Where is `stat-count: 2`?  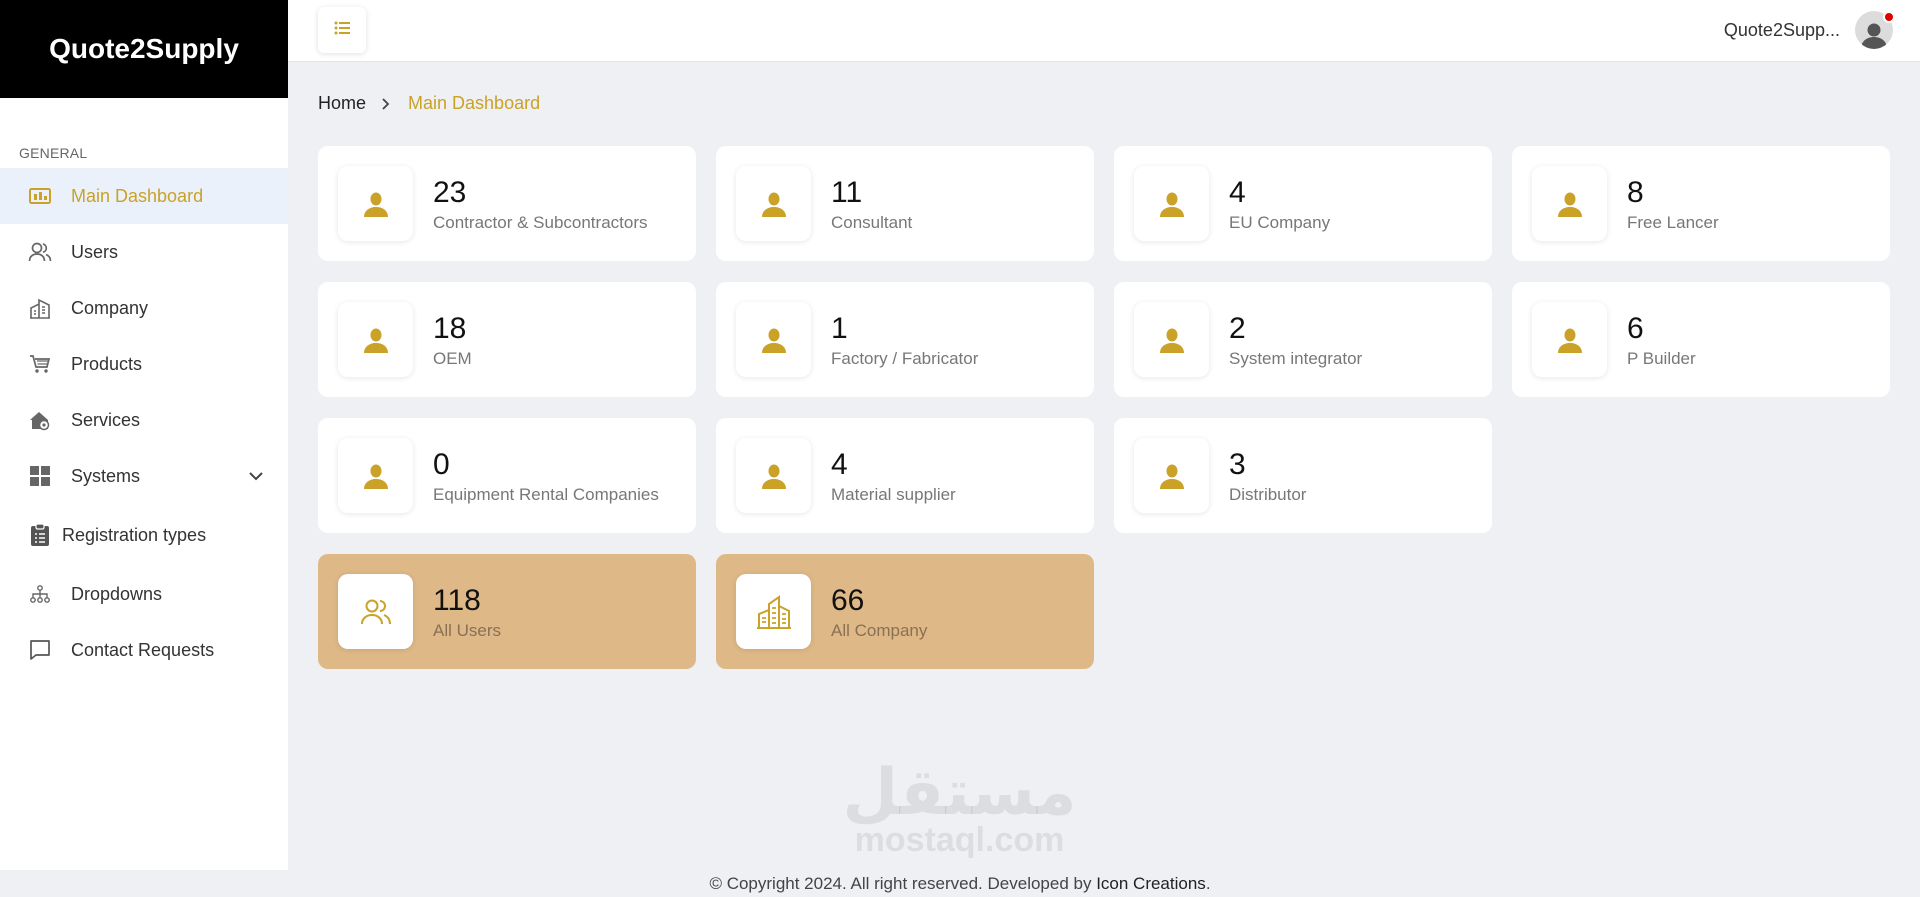
stat-count: 2 is located at coordinates (1237, 328).